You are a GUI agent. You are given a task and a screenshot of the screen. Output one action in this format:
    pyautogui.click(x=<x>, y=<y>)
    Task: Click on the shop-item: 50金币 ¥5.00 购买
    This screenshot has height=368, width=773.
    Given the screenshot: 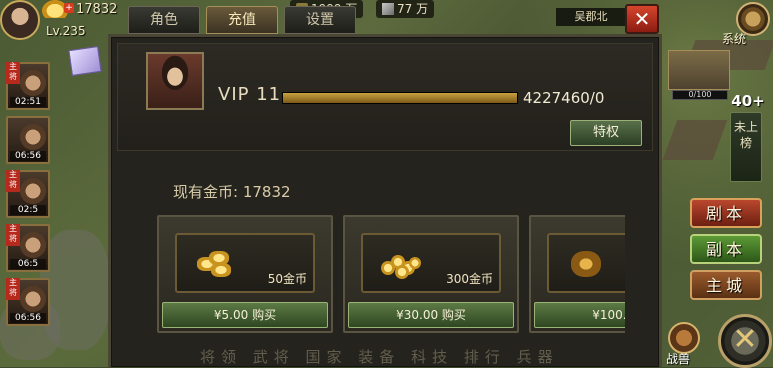 What is the action you would take?
    pyautogui.click(x=245, y=274)
    